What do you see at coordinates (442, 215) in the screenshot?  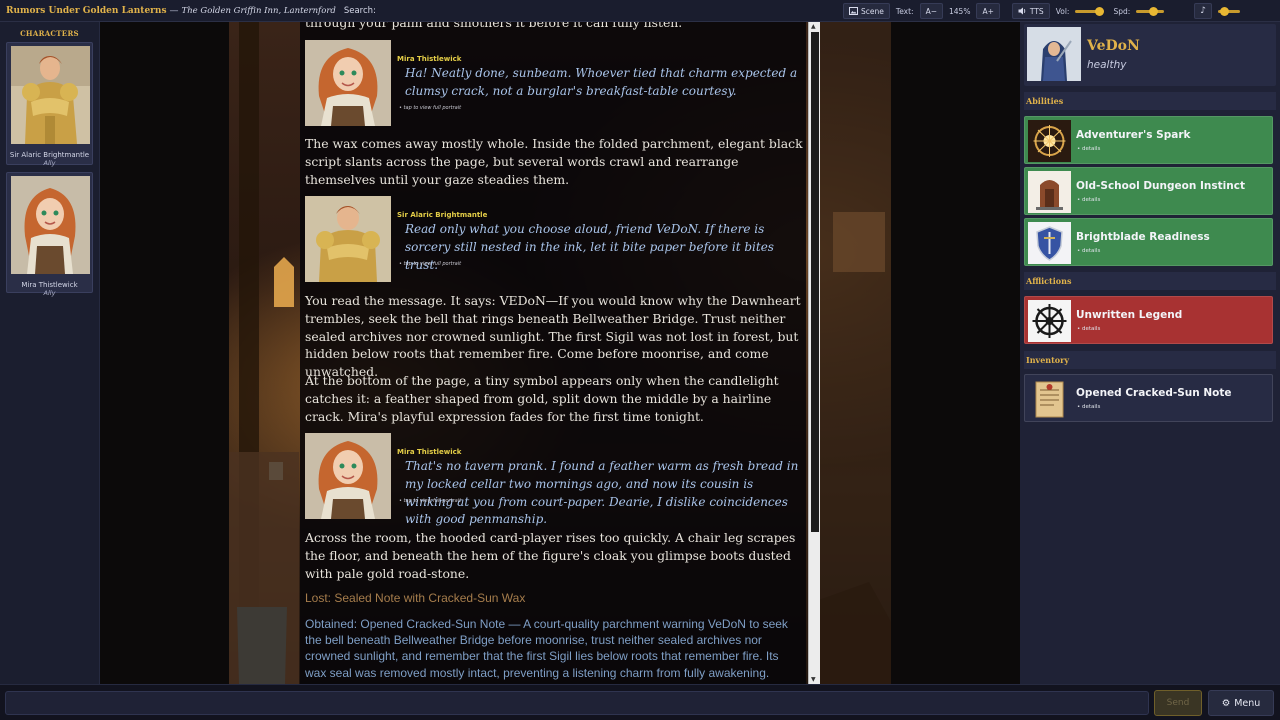 I see `dialogue-speaker-name: Sir Alaric Brightmantle` at bounding box center [442, 215].